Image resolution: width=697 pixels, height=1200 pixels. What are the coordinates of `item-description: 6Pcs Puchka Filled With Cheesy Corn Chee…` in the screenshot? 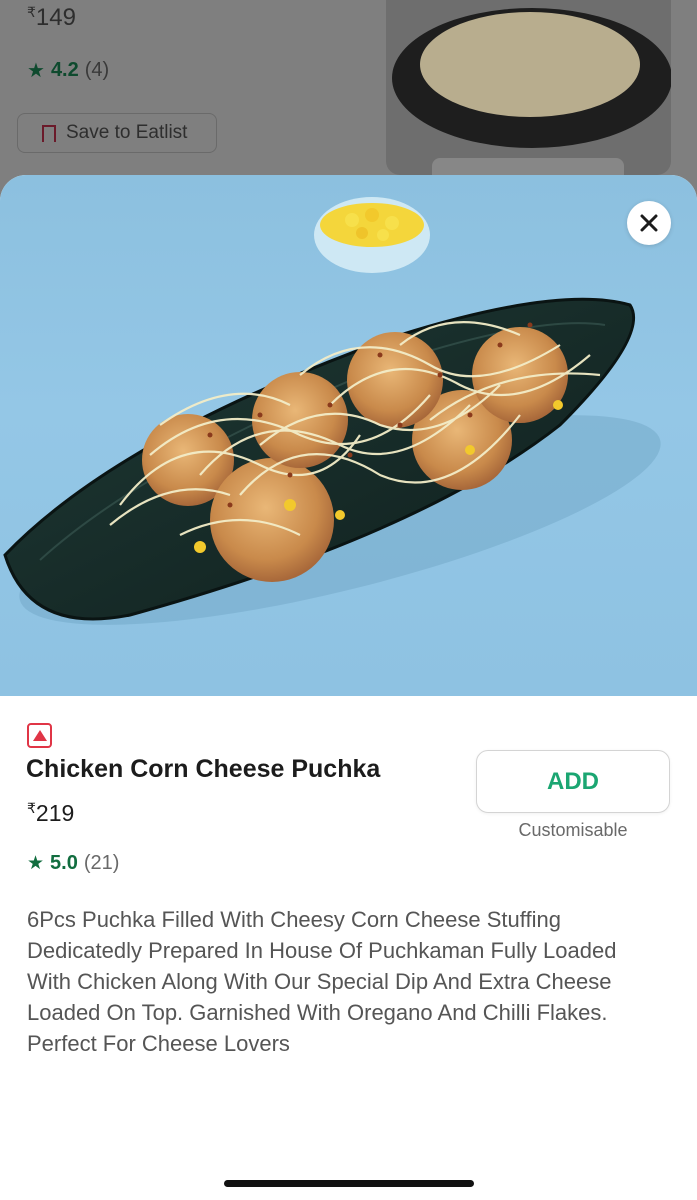 It's located at (322, 981).